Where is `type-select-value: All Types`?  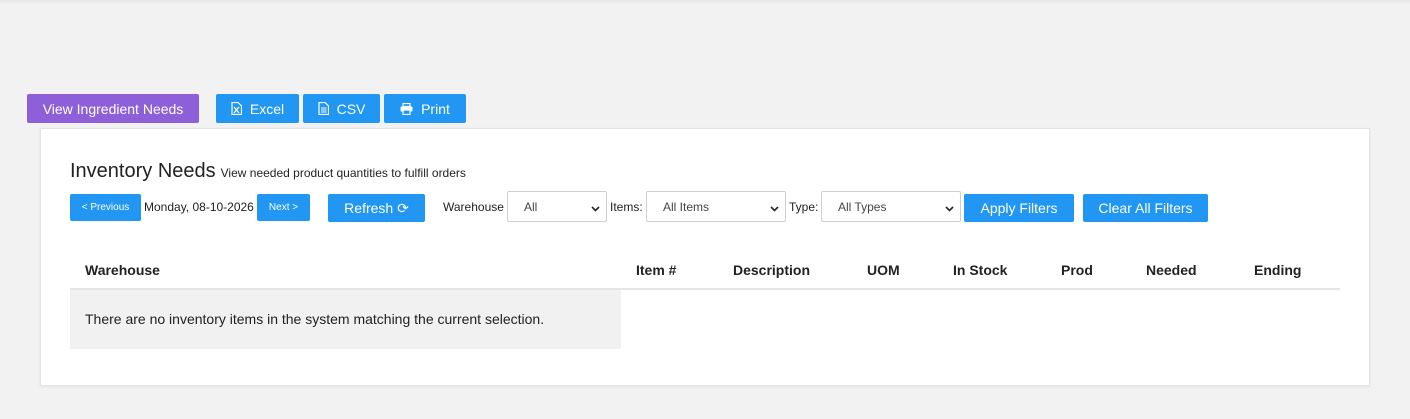
type-select-value: All Types is located at coordinates (862, 206).